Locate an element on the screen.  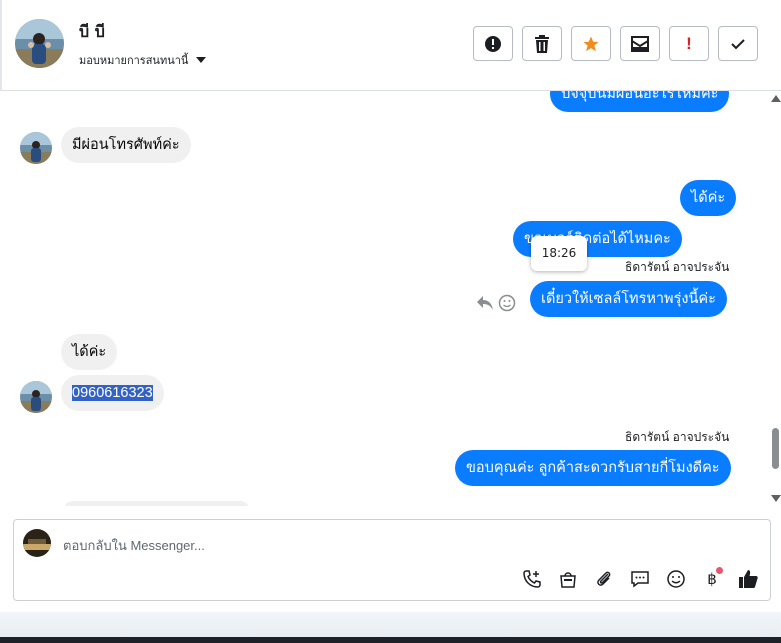
reply-composer: ตอบกลับใน Messenger... ฿ is located at coordinates (392, 560).